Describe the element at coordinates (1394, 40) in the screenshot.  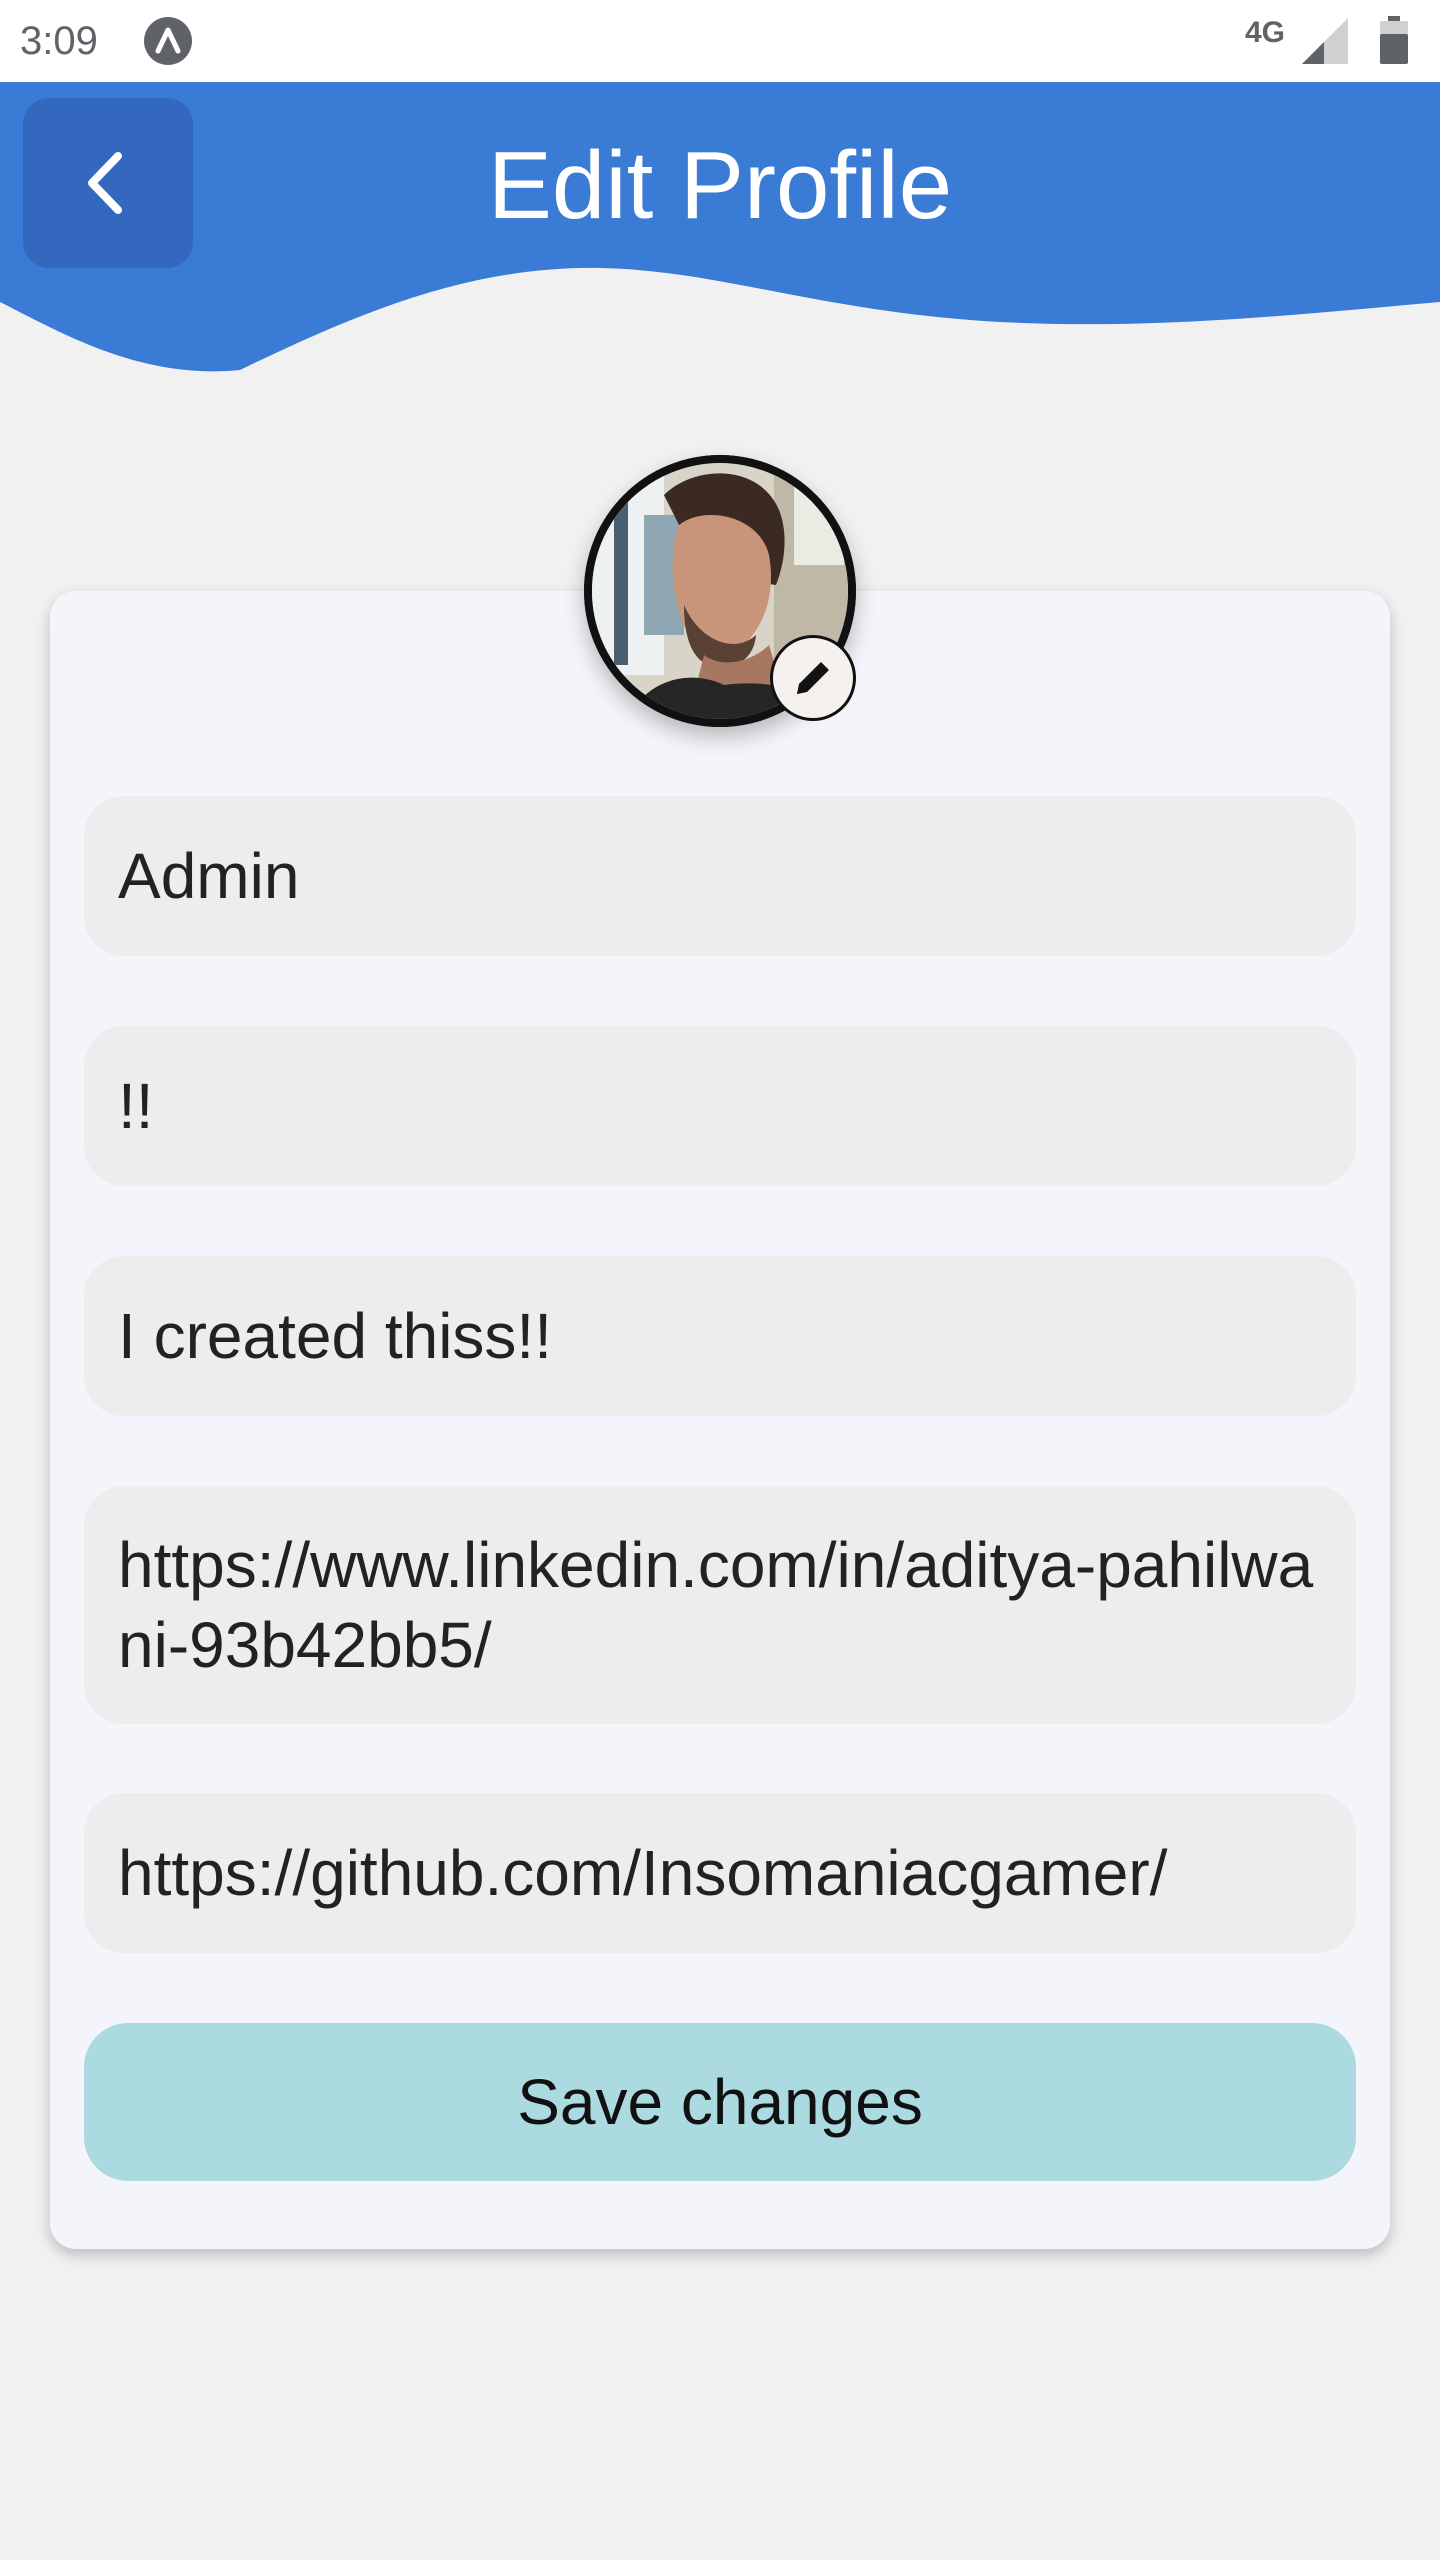
I see `battery-icon` at that location.